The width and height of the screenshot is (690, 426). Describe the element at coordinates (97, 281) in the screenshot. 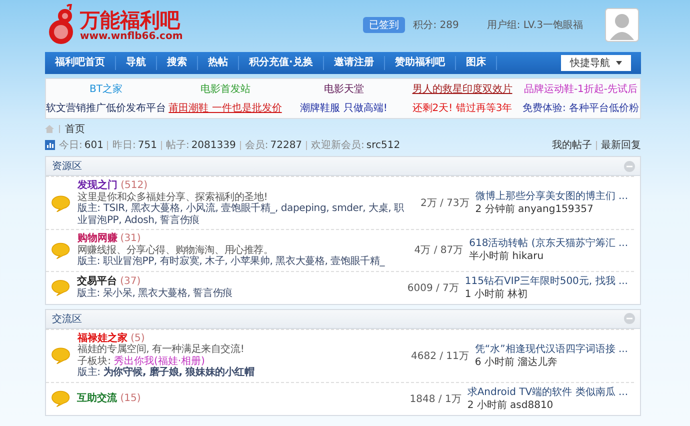

I see `forum-name: 交易平台` at that location.